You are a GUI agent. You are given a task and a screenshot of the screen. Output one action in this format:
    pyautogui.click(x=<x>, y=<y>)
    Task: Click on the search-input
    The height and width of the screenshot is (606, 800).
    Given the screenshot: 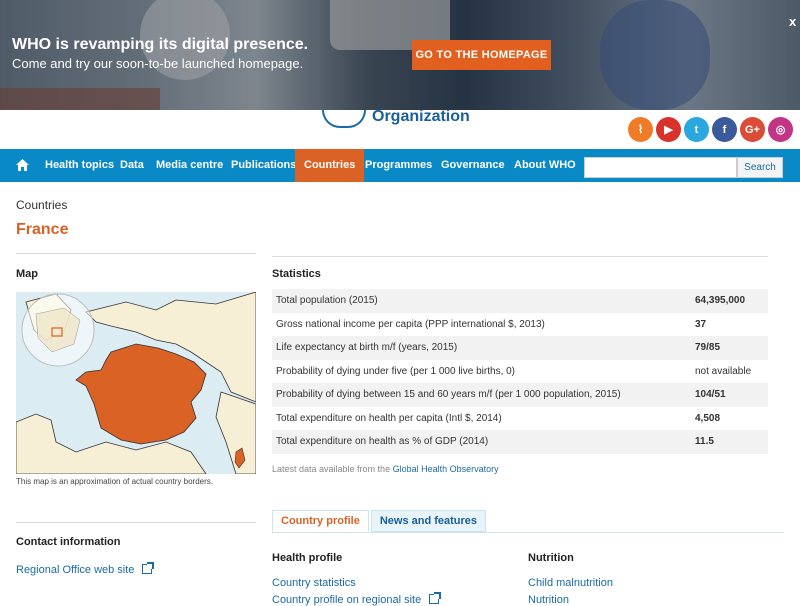 What is the action you would take?
    pyautogui.click(x=660, y=167)
    